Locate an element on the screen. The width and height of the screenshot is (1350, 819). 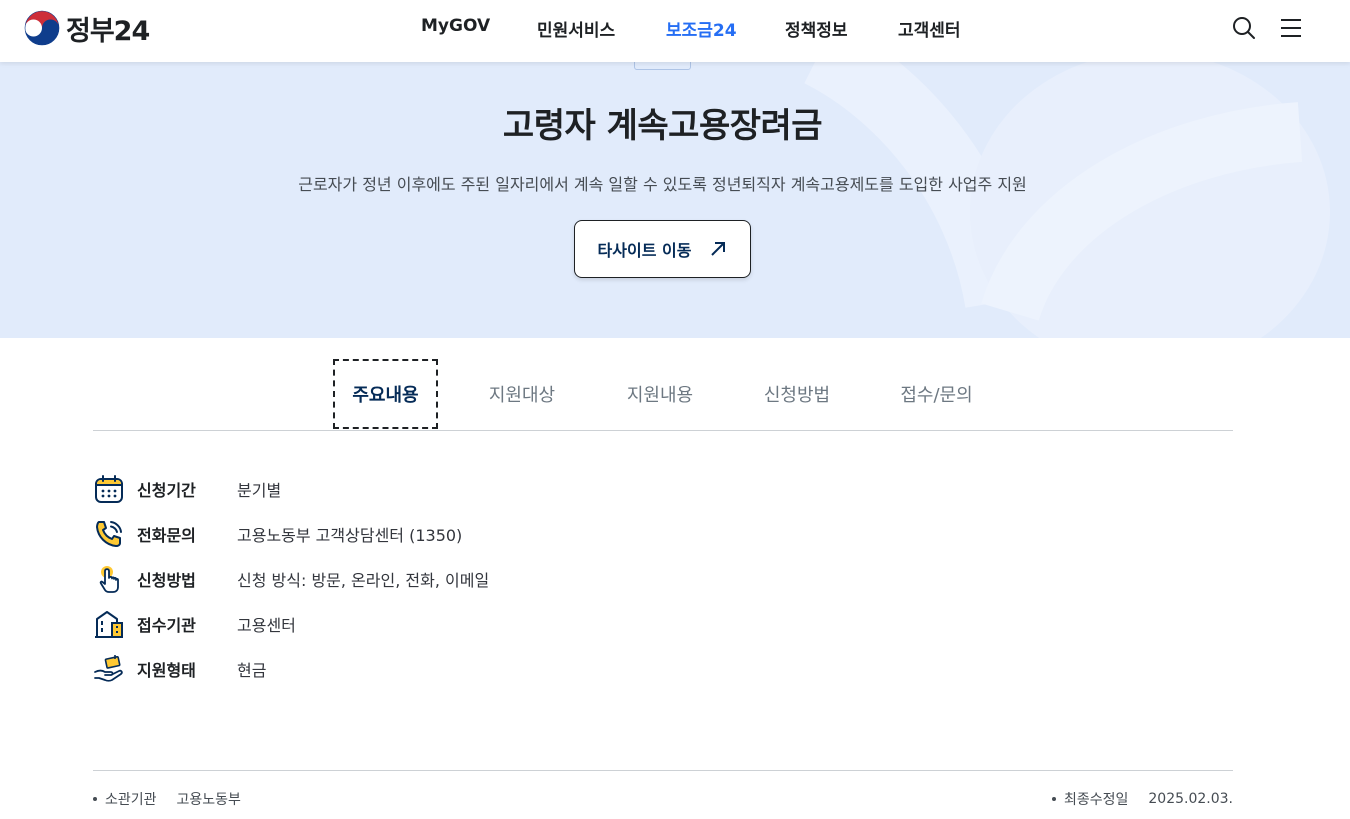
tab-support-details: 지원내용 is located at coordinates (660, 394).